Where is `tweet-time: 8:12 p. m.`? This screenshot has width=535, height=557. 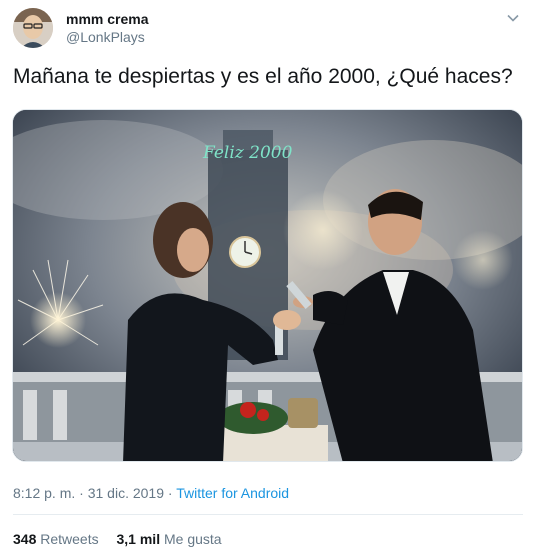 tweet-time: 8:12 p. m. is located at coordinates (44, 493).